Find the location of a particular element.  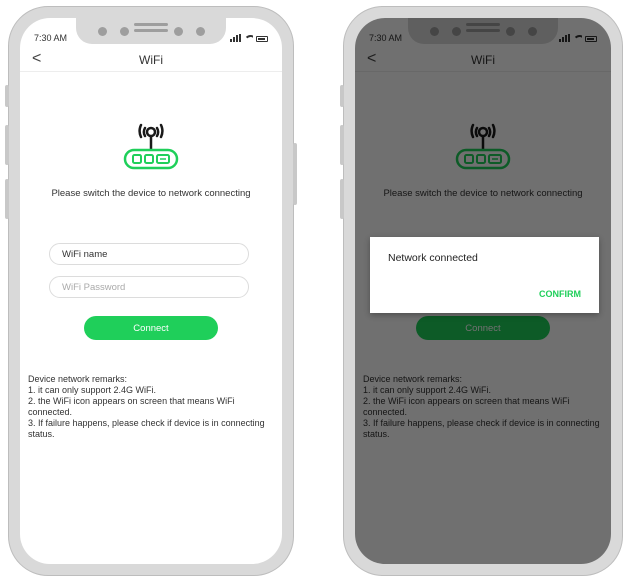

status-time: 7:30 AM is located at coordinates (51, 38).